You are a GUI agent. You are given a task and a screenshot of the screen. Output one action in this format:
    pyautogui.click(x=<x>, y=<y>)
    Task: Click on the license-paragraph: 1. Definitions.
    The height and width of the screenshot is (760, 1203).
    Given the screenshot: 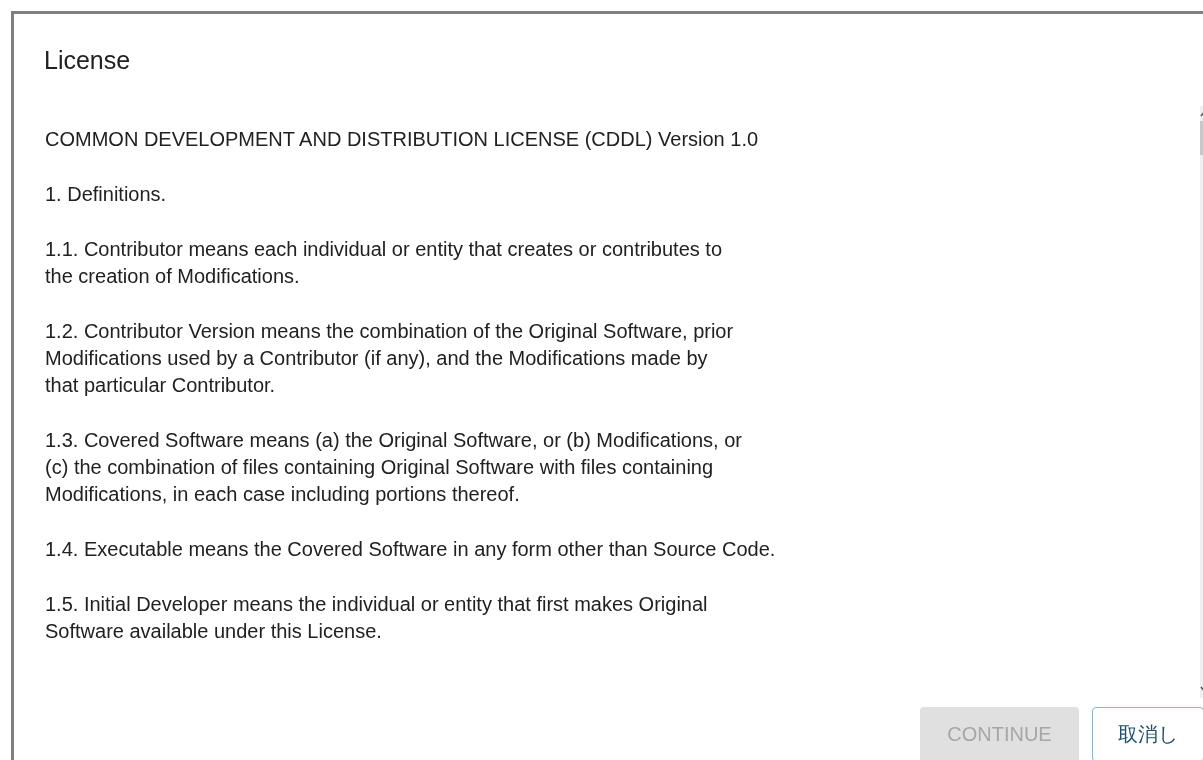 What is the action you would take?
    pyautogui.click(x=106, y=194)
    